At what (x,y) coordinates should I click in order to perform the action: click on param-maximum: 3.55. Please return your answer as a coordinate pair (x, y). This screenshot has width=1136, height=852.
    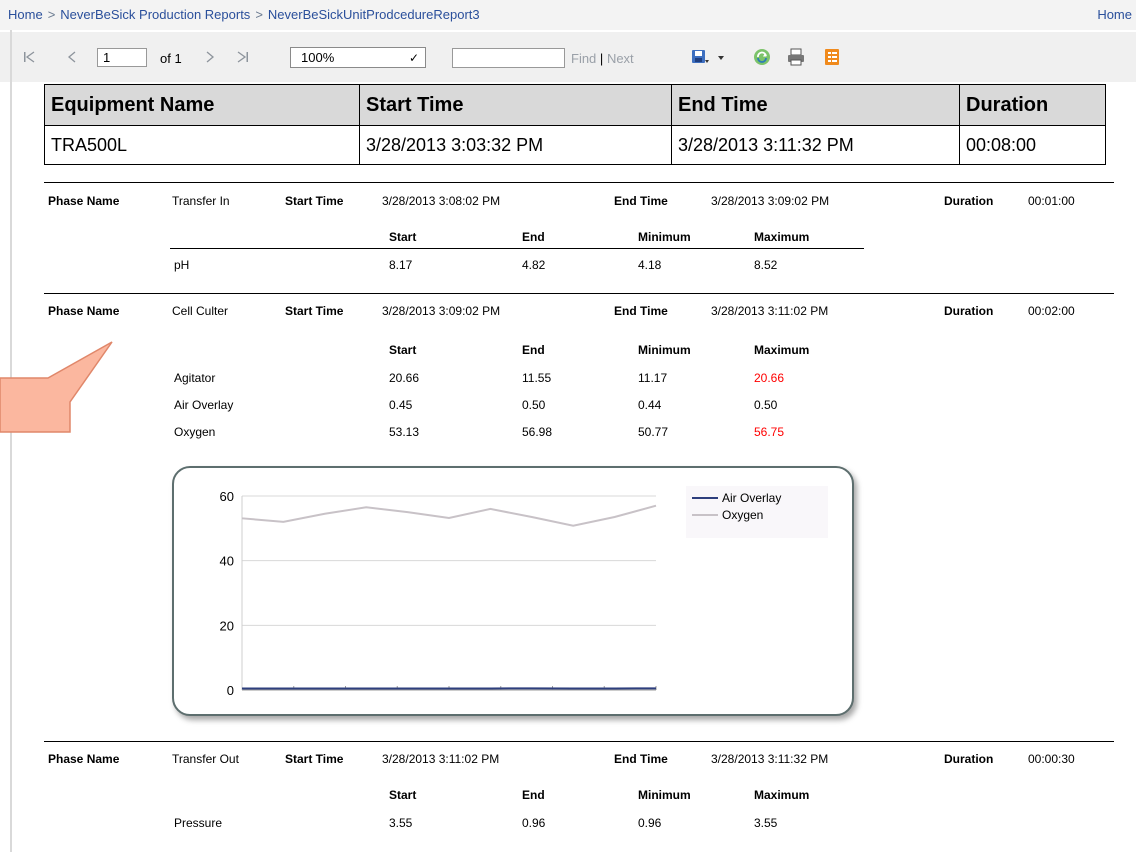
    Looking at the image, I should click on (766, 823).